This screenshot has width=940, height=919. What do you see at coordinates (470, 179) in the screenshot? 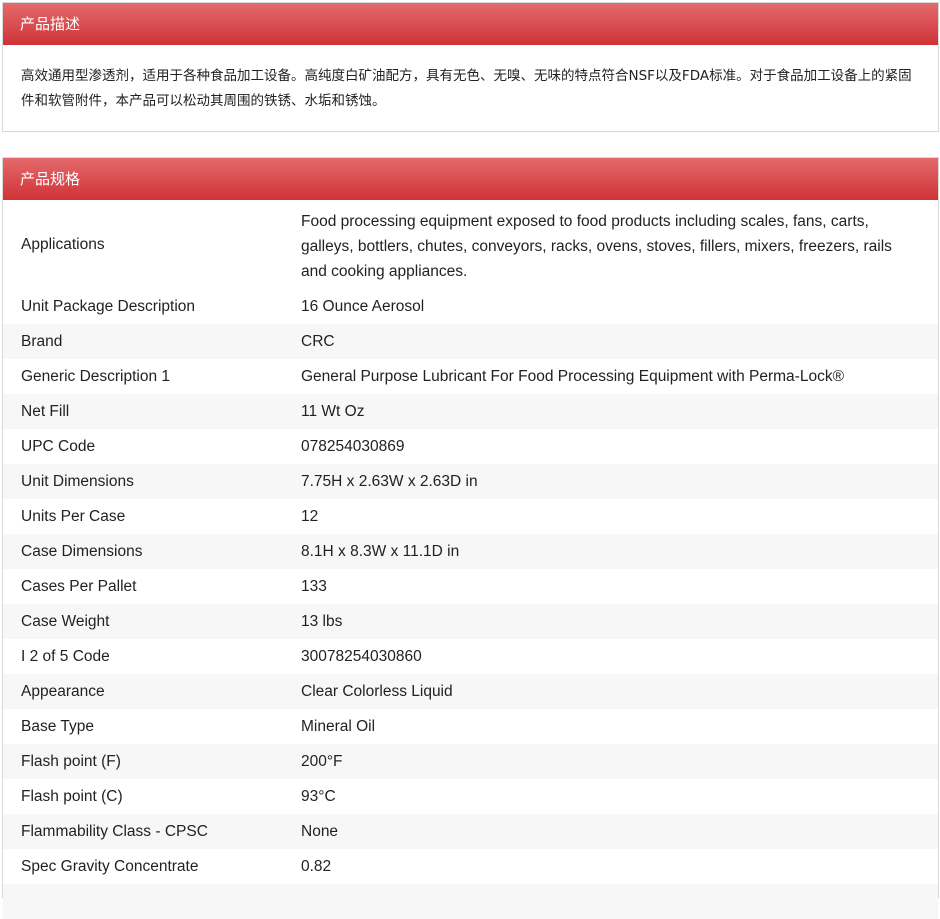
I see `specs-header: 产品规格` at bounding box center [470, 179].